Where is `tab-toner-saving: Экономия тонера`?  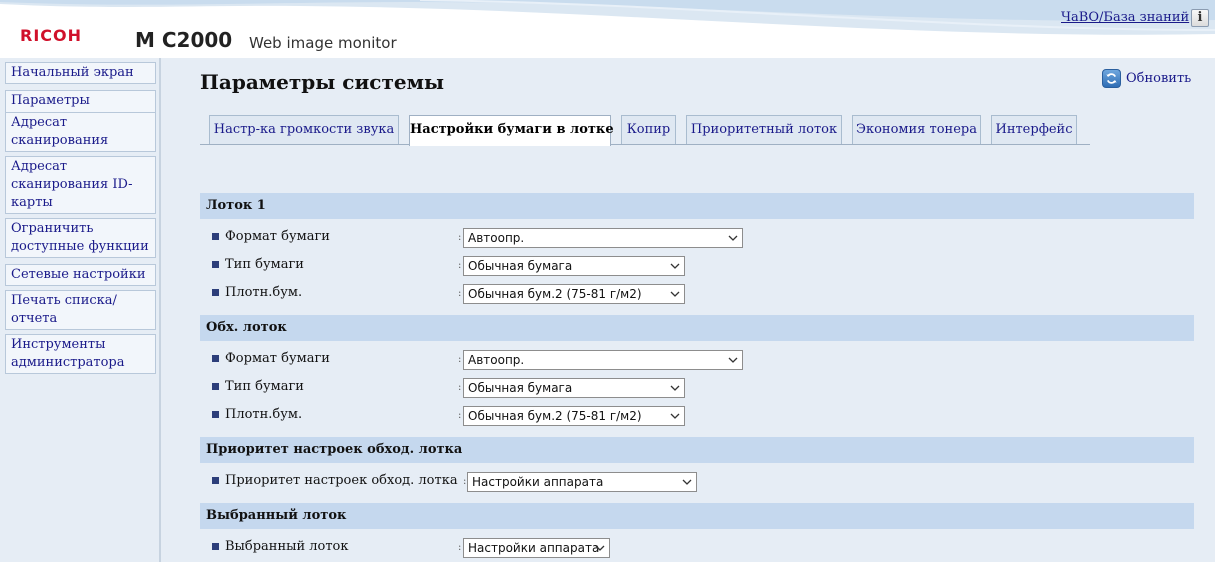
tab-toner-saving: Экономия тонера is located at coordinates (916, 129).